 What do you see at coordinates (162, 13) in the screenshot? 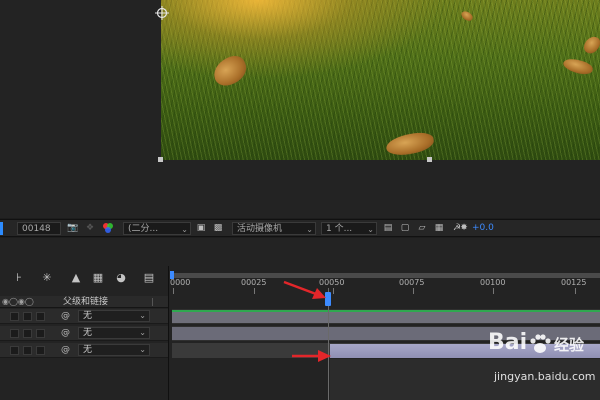
I see `anchor-point-icon` at bounding box center [162, 13].